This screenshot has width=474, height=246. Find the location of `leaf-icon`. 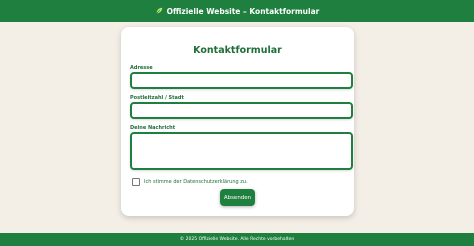

leaf-icon is located at coordinates (159, 11).